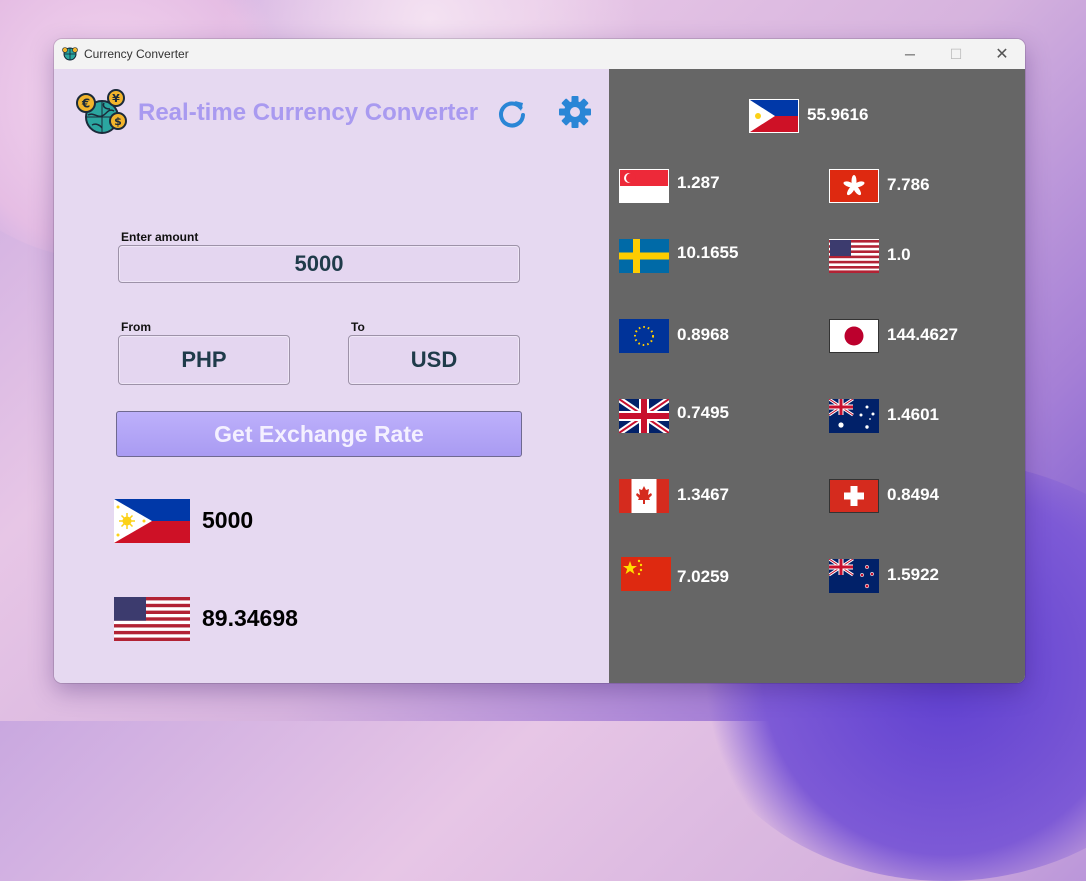 The height and width of the screenshot is (881, 1086). I want to click on to-label: To, so click(358, 327).